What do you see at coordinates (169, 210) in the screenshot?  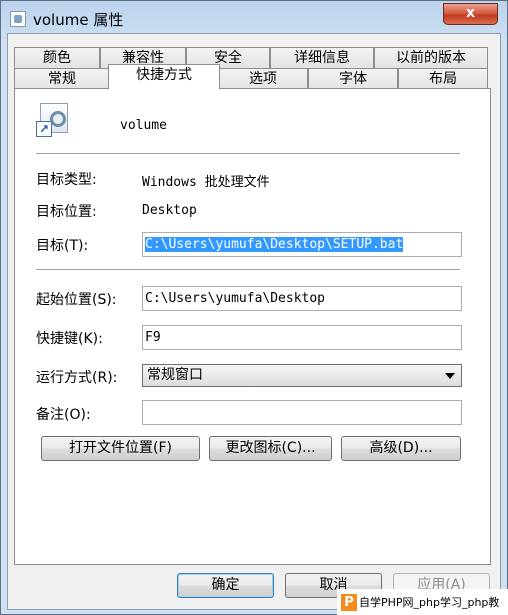 I see `target-location-value: Desktop` at bounding box center [169, 210].